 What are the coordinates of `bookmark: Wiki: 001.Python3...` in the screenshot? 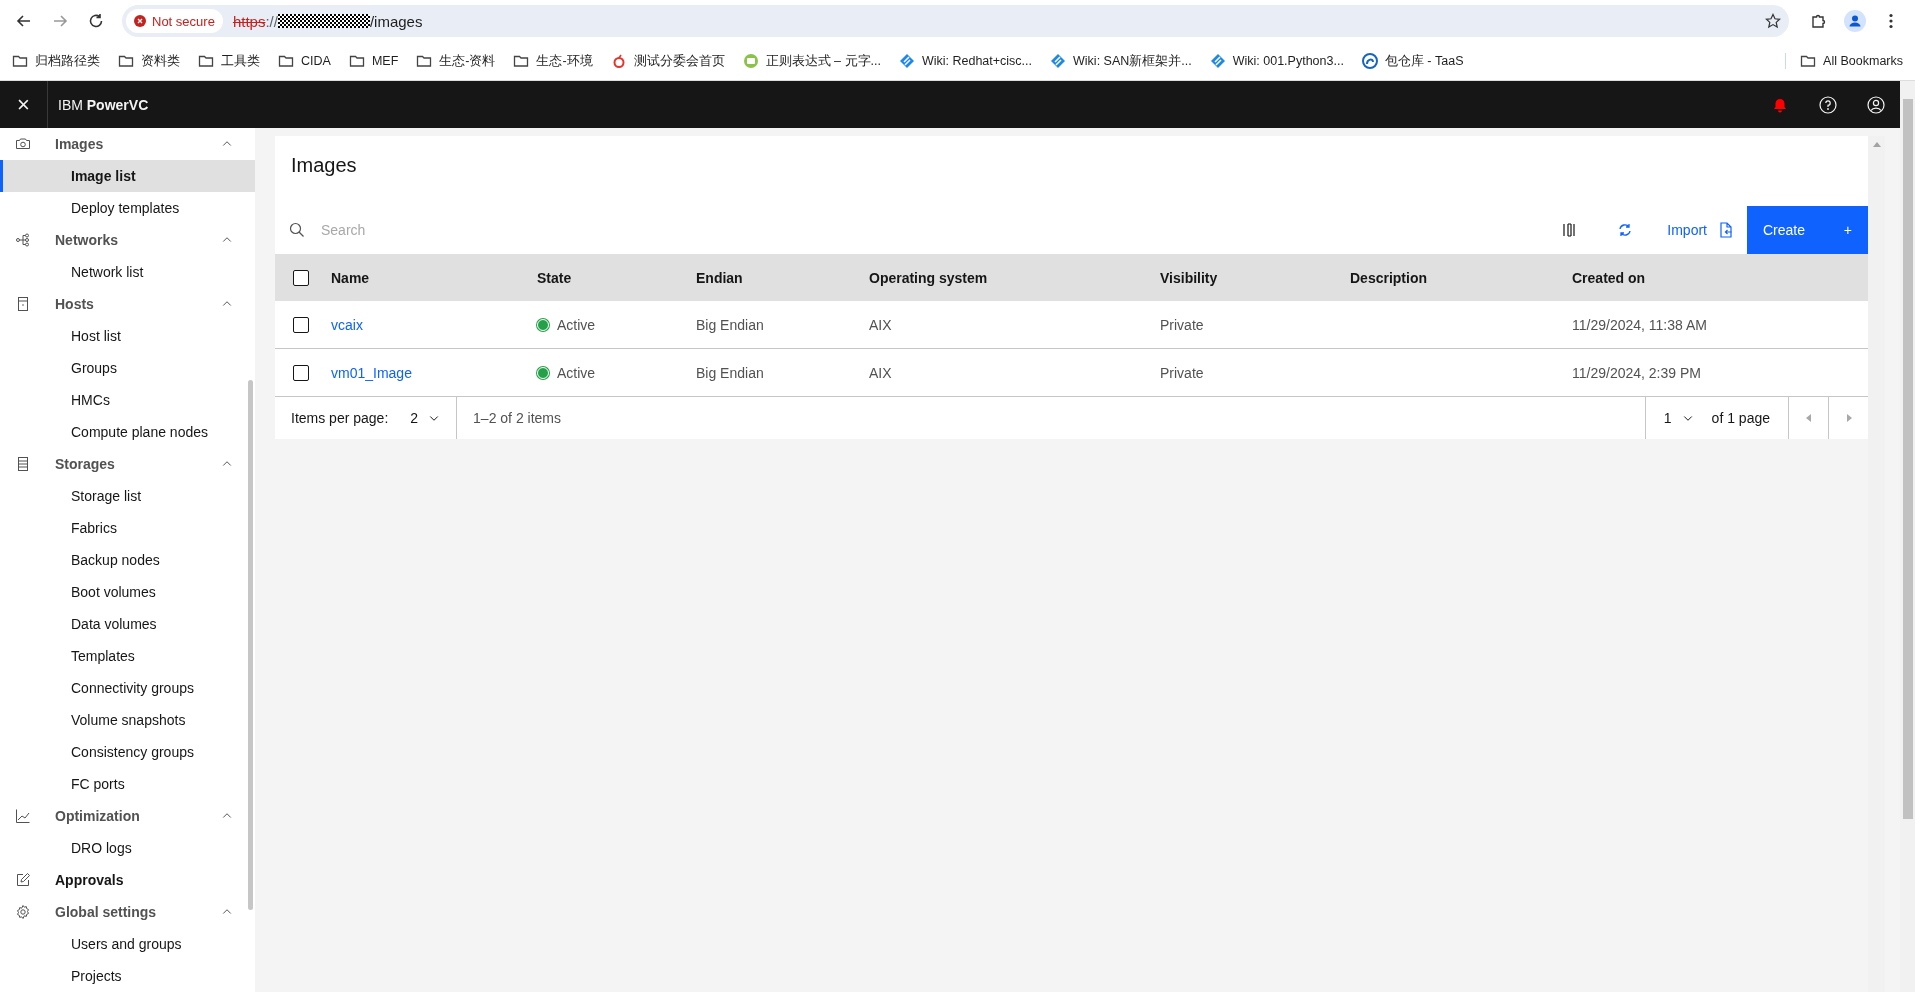 It's located at (1276, 61).